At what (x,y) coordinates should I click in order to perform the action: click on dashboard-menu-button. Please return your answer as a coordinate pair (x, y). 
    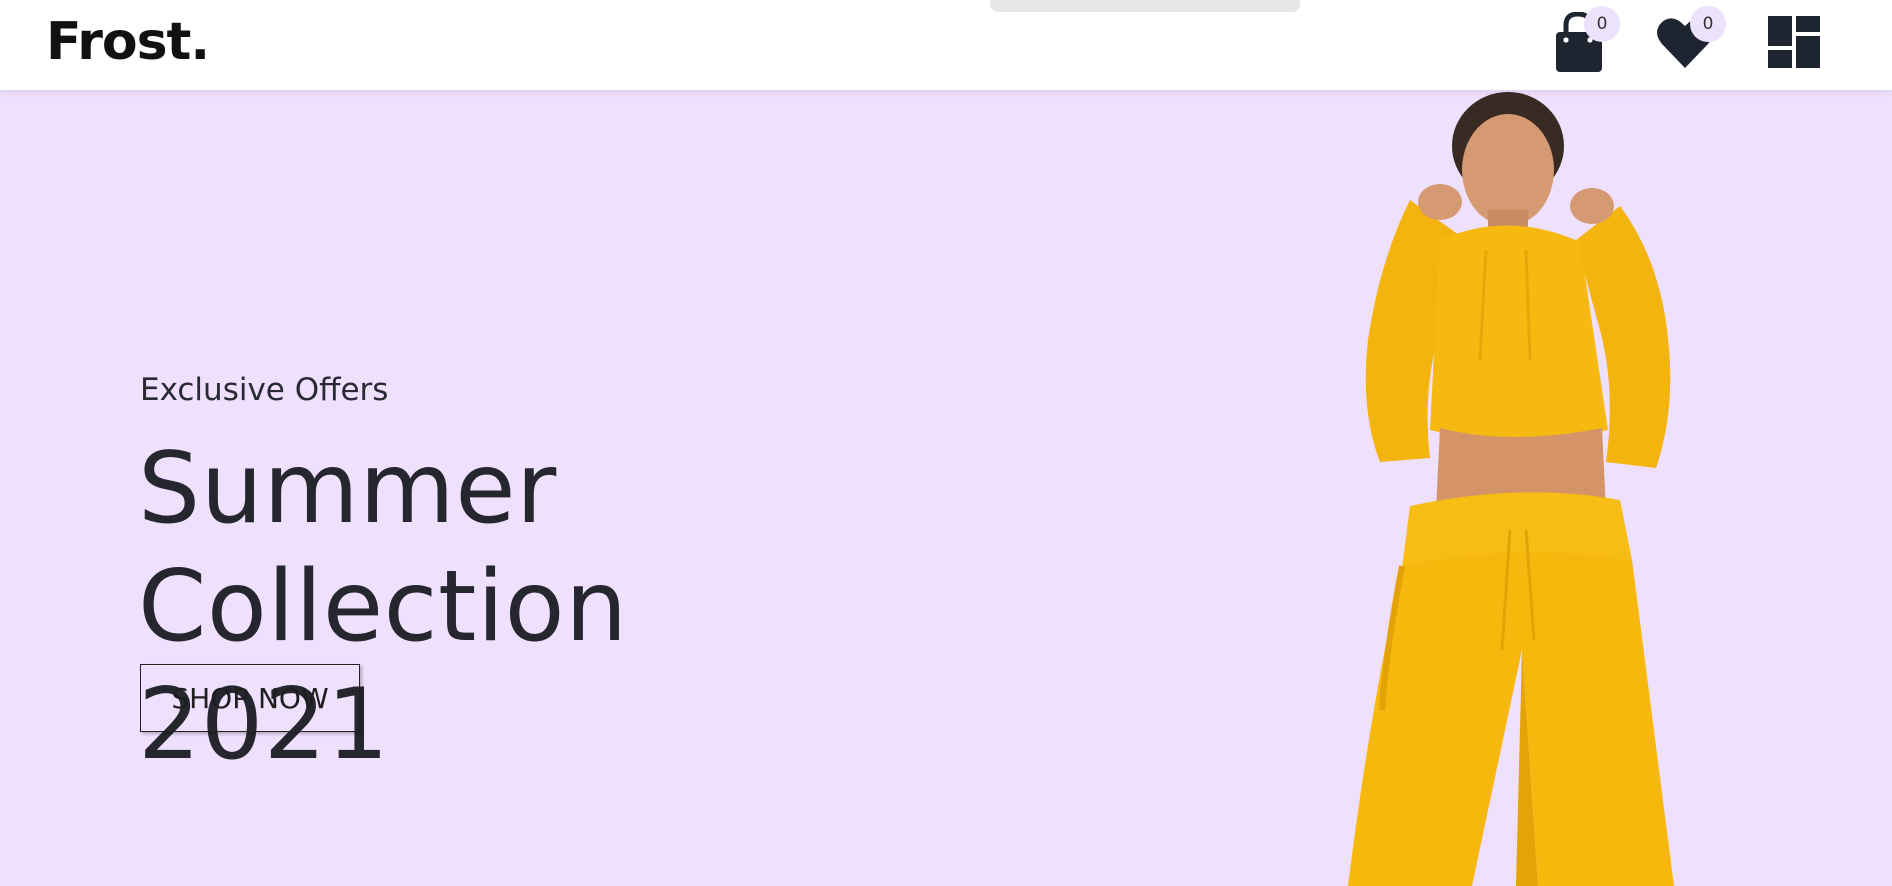
    Looking at the image, I should click on (1794, 43).